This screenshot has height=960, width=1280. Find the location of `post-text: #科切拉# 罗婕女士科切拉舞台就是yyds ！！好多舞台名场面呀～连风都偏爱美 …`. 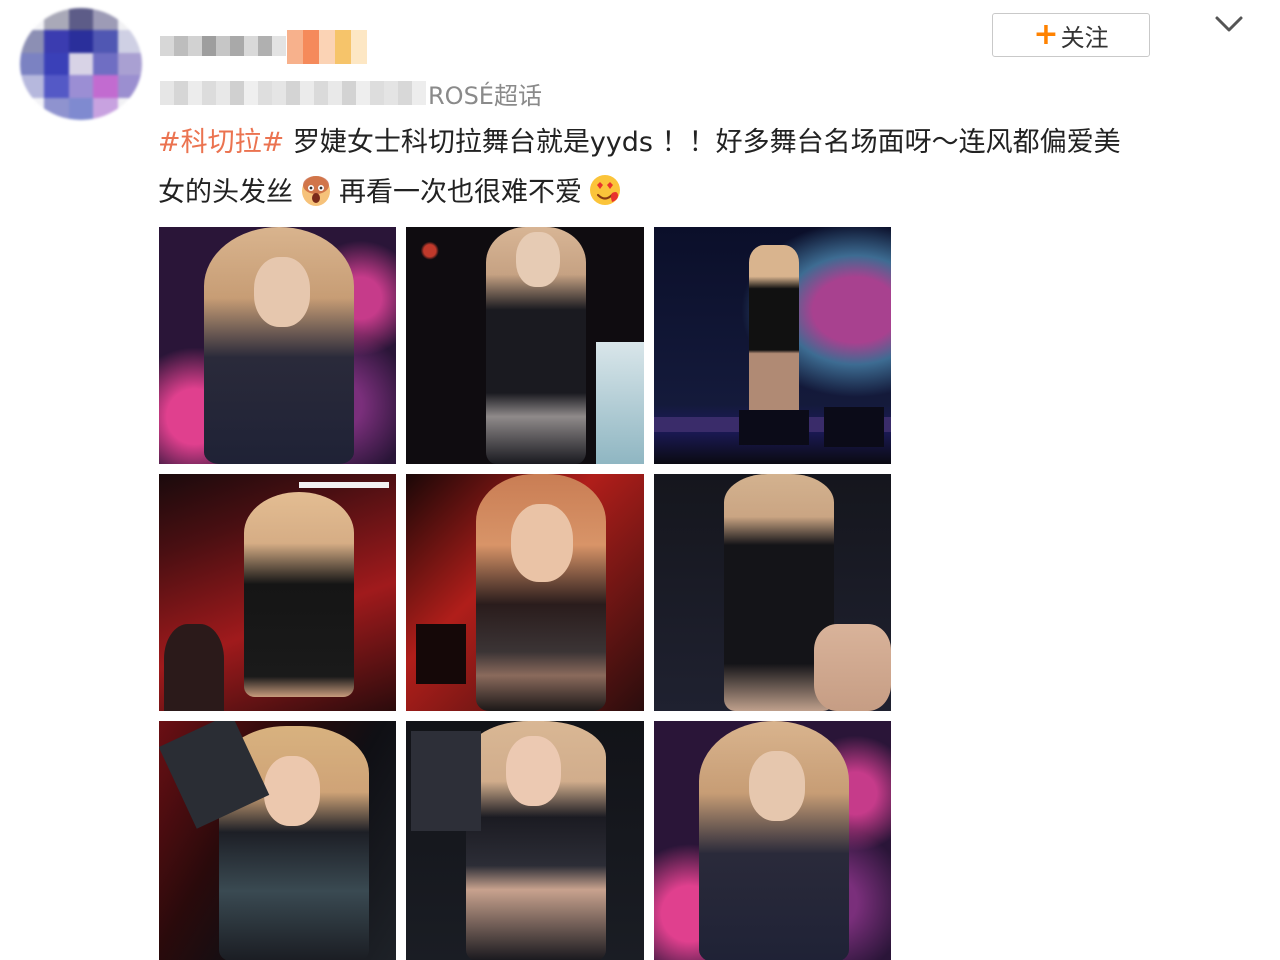

post-text: #科切拉# 罗婕女士科切拉舞台就是yyds ！！好多舞台名场面呀～连风都偏爱美 … is located at coordinates (693, 168).